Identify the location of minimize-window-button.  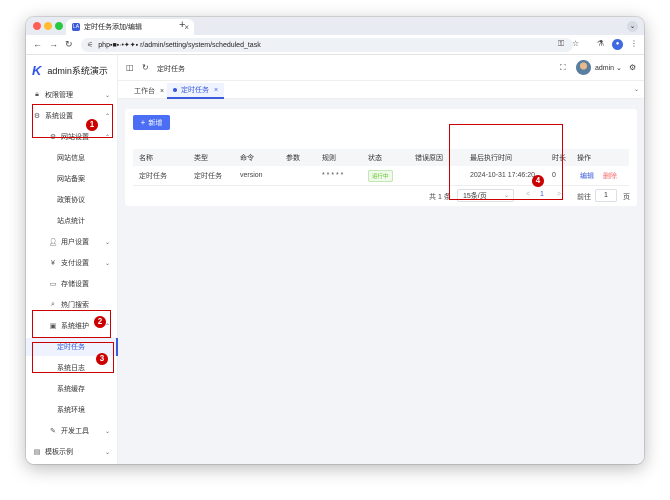
(48, 26).